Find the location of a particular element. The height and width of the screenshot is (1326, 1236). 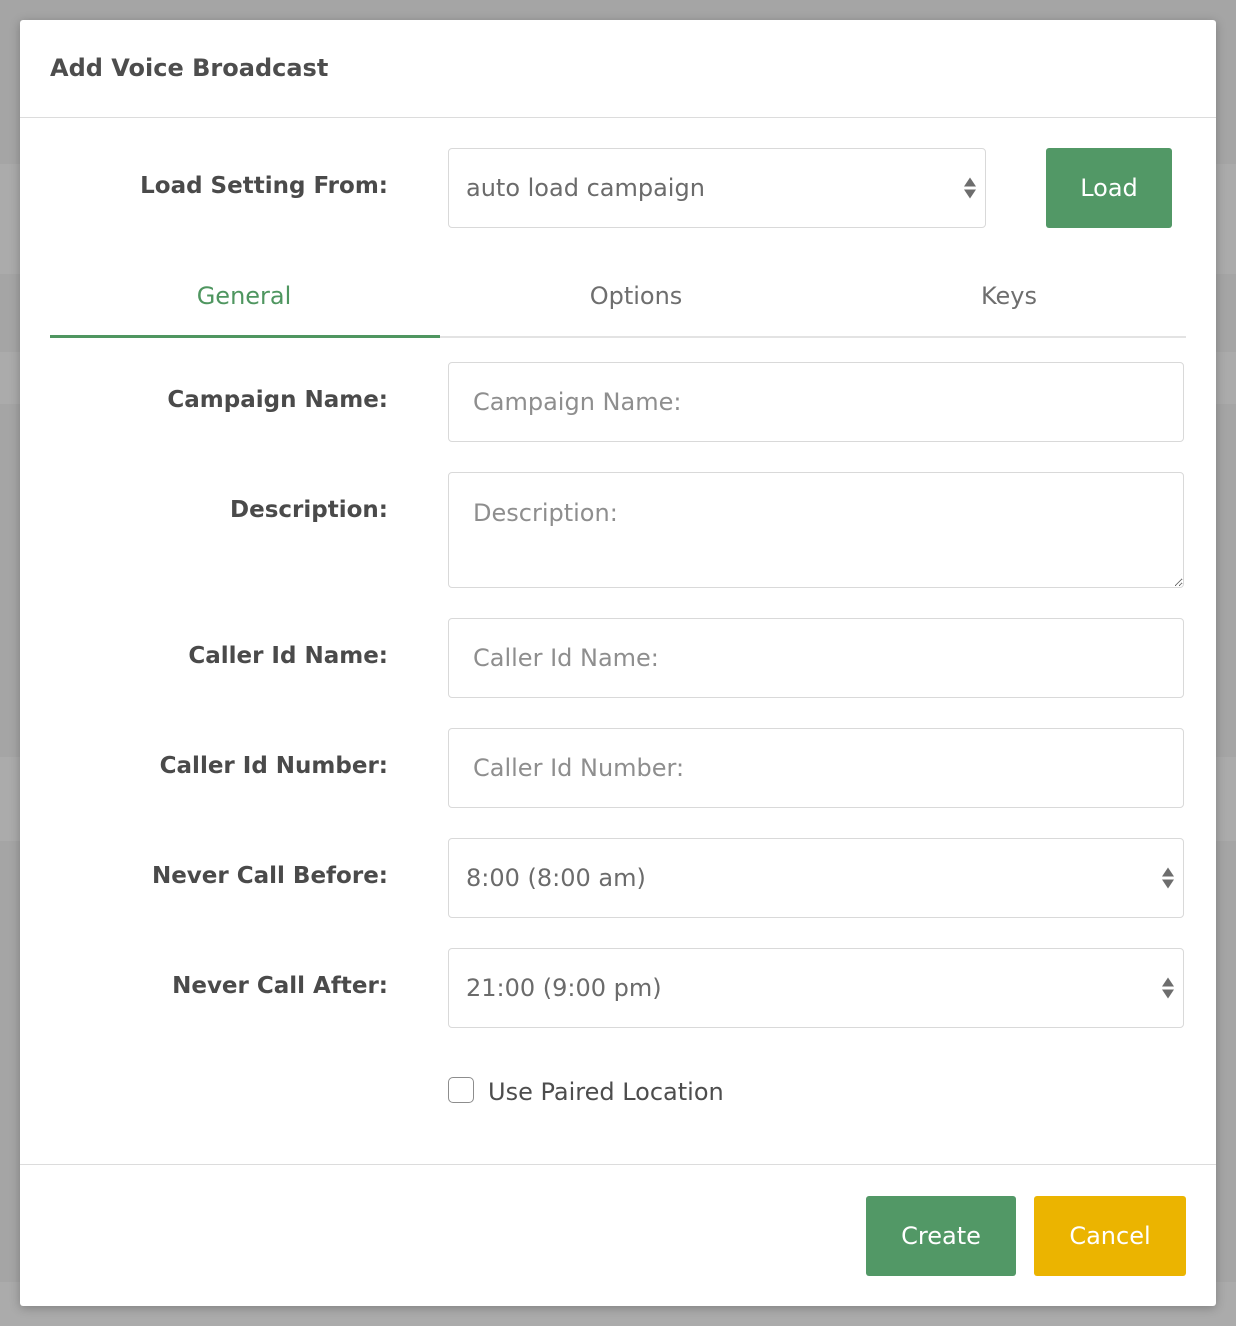

load-setting-label: Load Setting From: is located at coordinates (264, 186).